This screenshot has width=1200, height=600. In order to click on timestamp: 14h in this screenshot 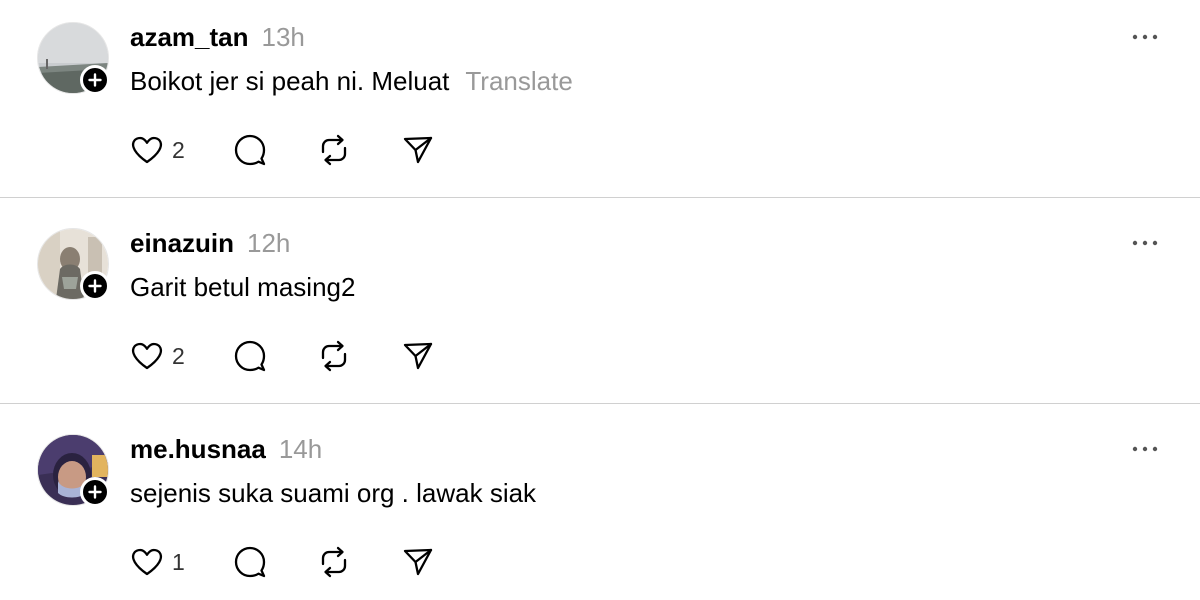, I will do `click(300, 449)`.